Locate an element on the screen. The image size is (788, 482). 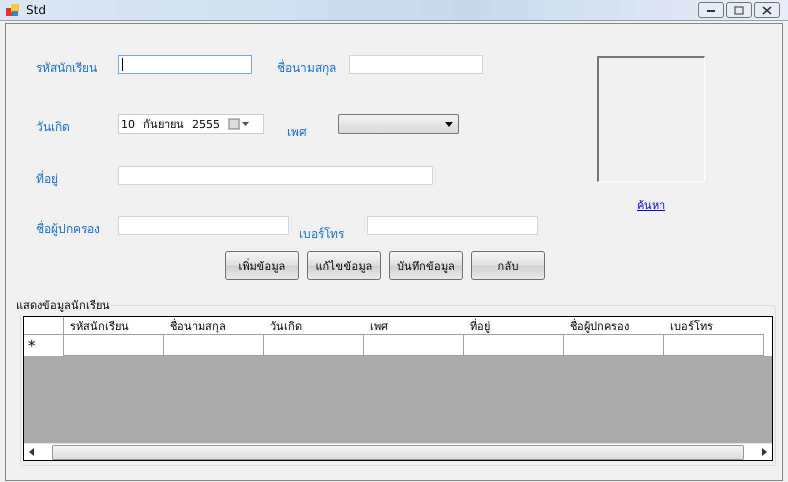
minimize-icon is located at coordinates (711, 10).